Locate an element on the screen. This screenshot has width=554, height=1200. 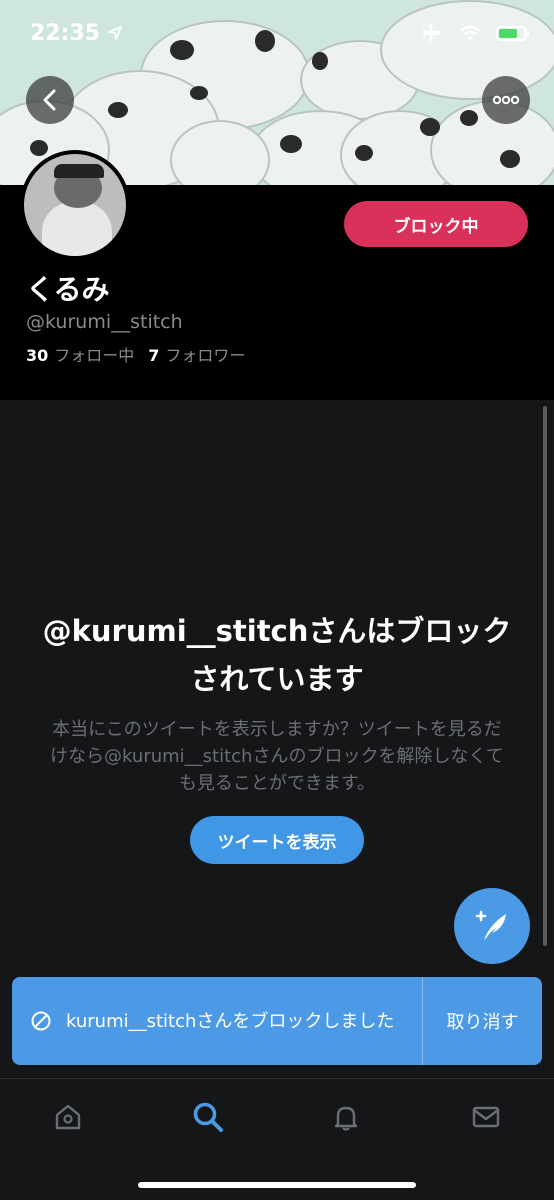
show-tweets-button: ツイートを表示 is located at coordinates (277, 840).